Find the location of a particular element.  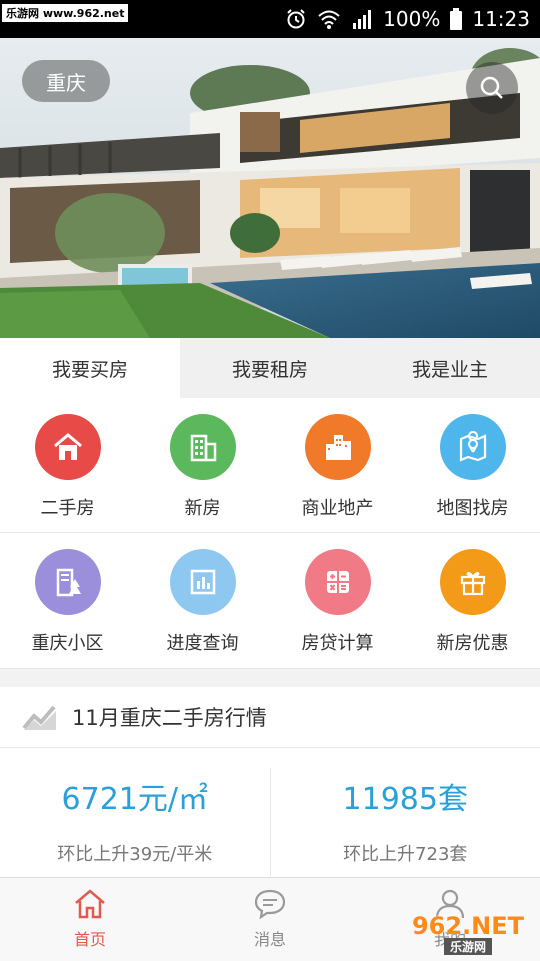

nav-messages: 消息 is located at coordinates (270, 919).